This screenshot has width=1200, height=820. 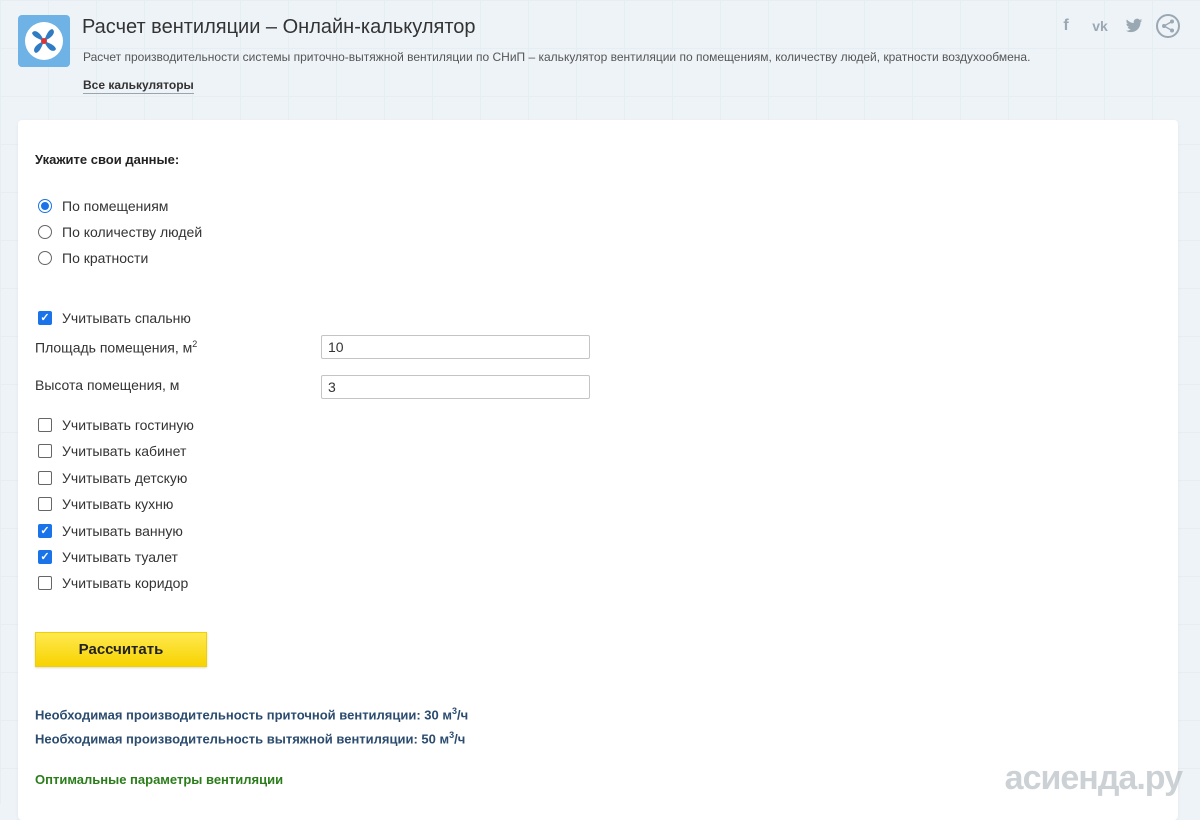 What do you see at coordinates (1134, 26) in the screenshot?
I see `twitter-icon` at bounding box center [1134, 26].